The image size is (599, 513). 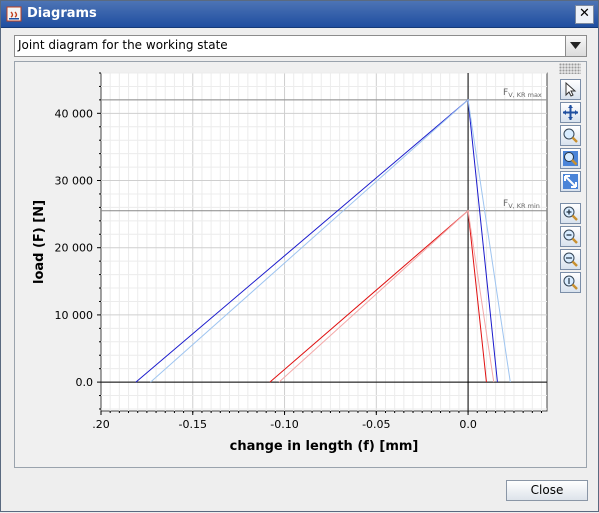 What do you see at coordinates (101, 424) in the screenshot?
I see `x-tick-label: .20` at bounding box center [101, 424].